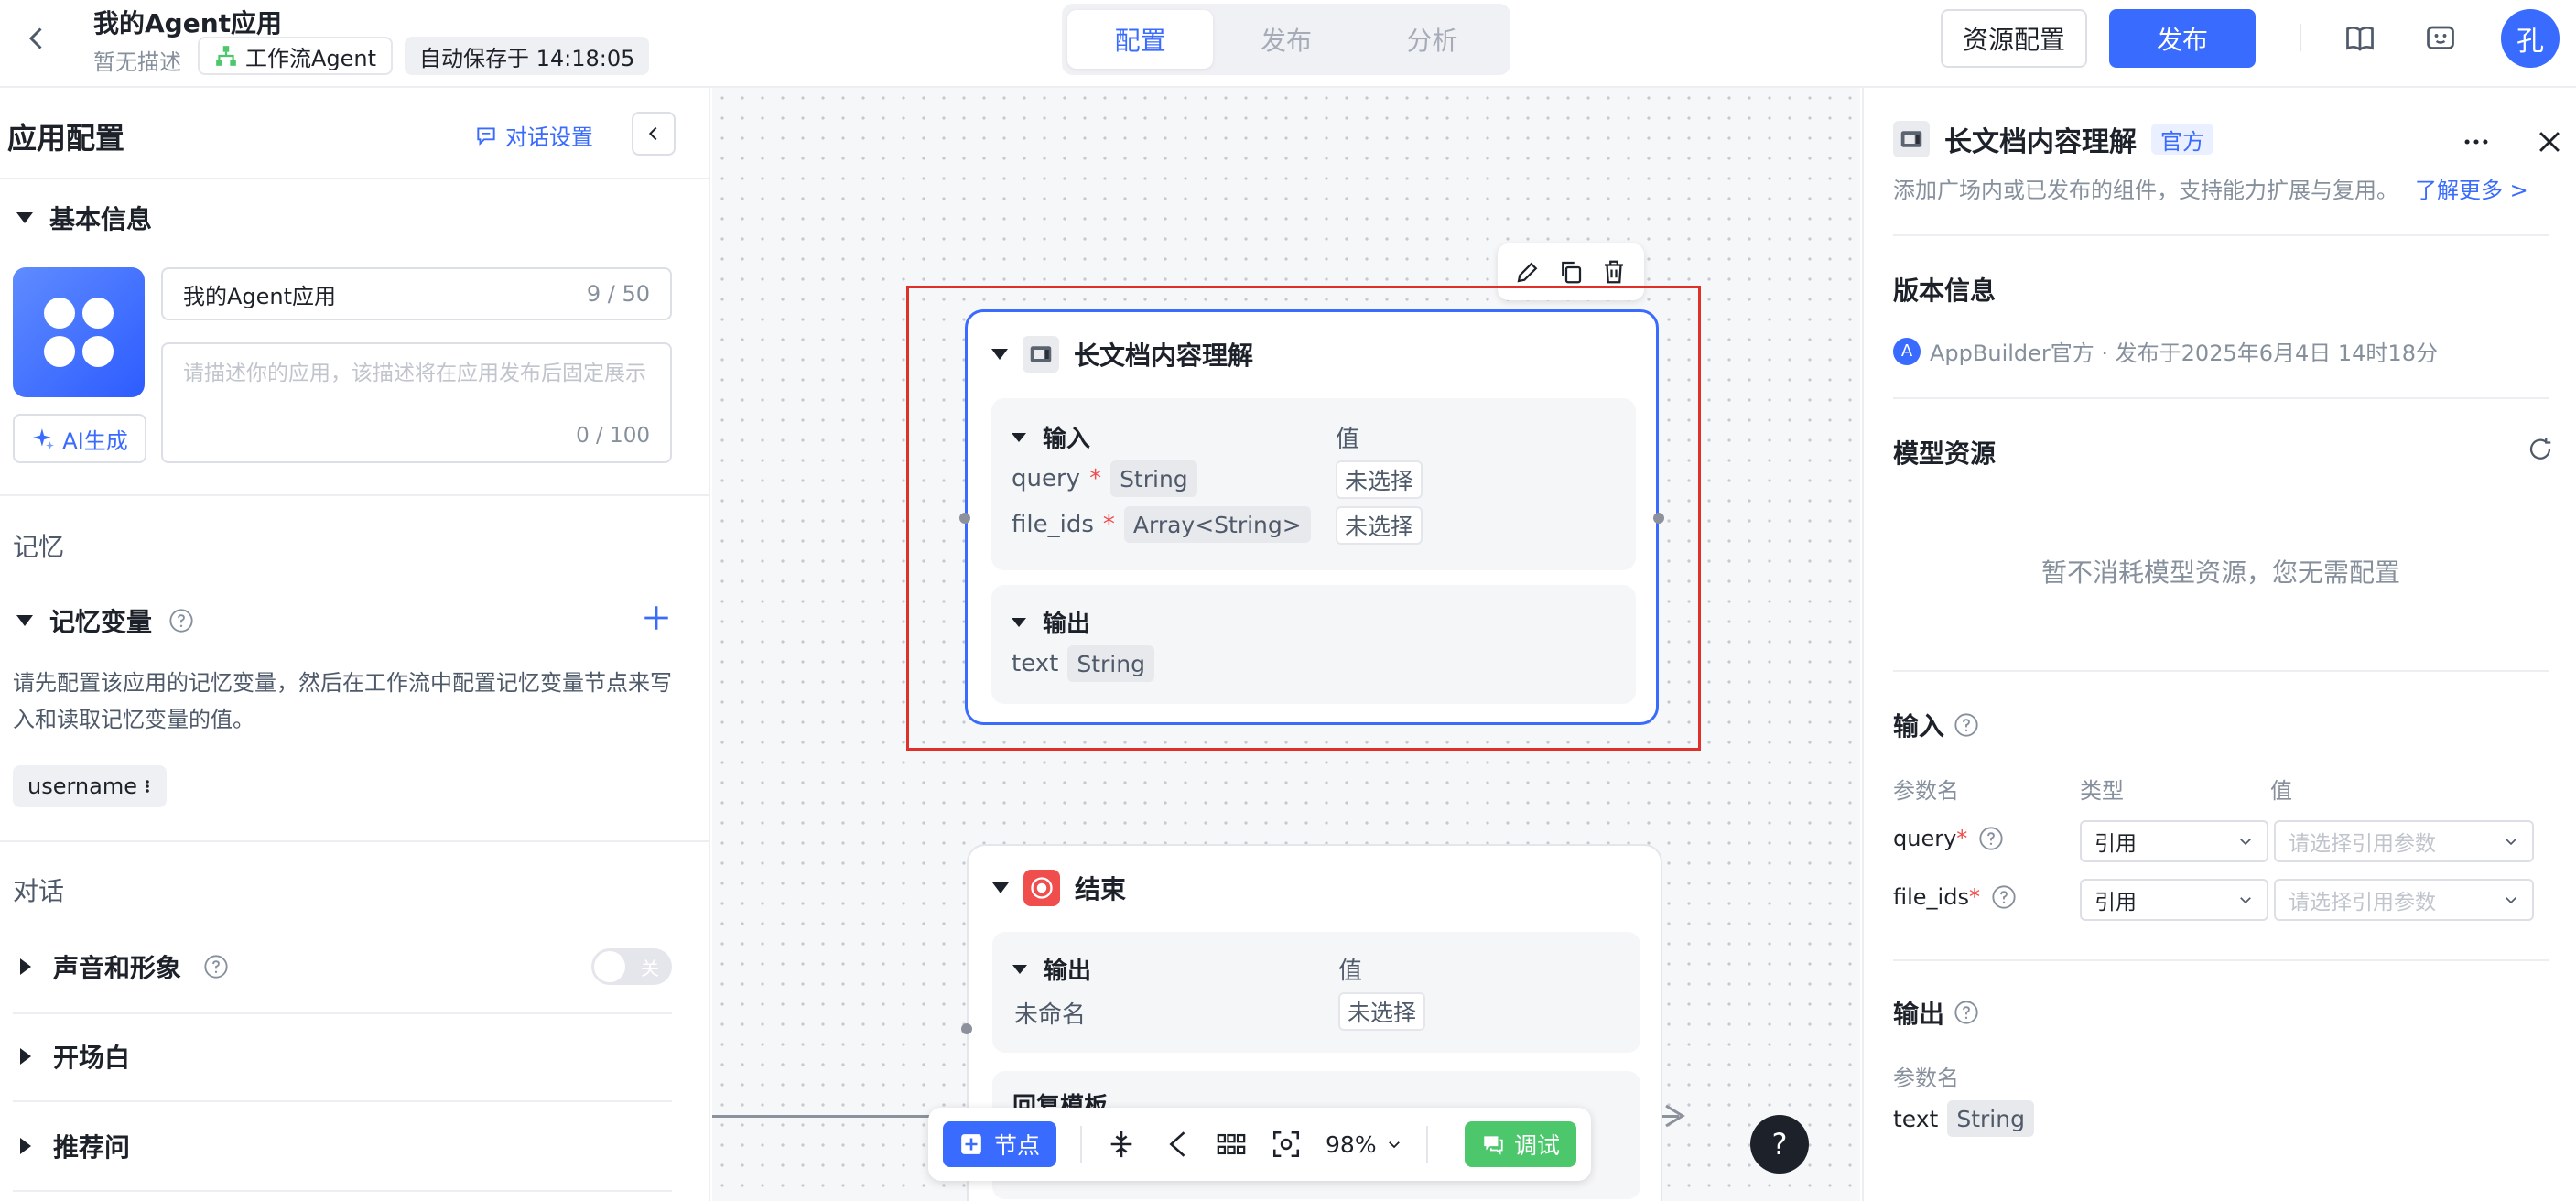 Image resolution: width=2576 pixels, height=1201 pixels. I want to click on output-value: 未选择, so click(1382, 1011).